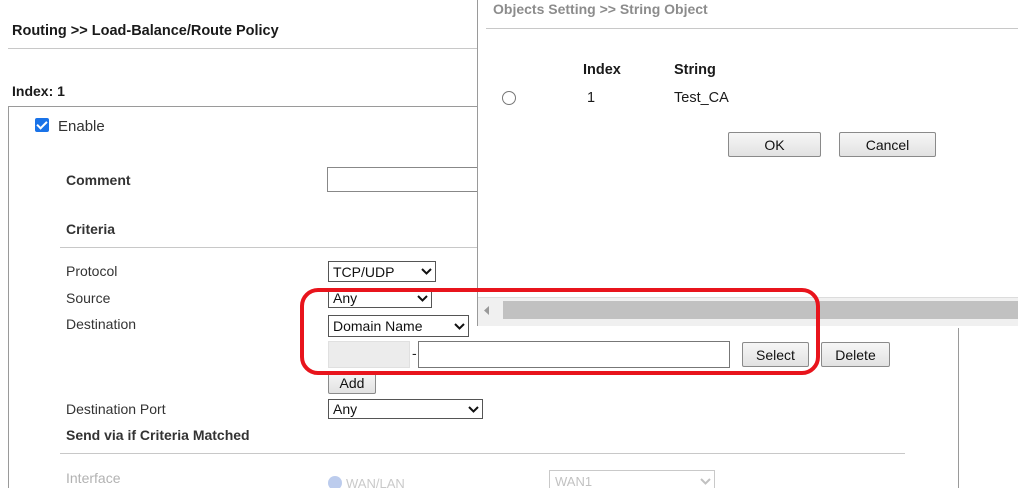 The image size is (1018, 488). I want to click on add-button: Add, so click(352, 383).